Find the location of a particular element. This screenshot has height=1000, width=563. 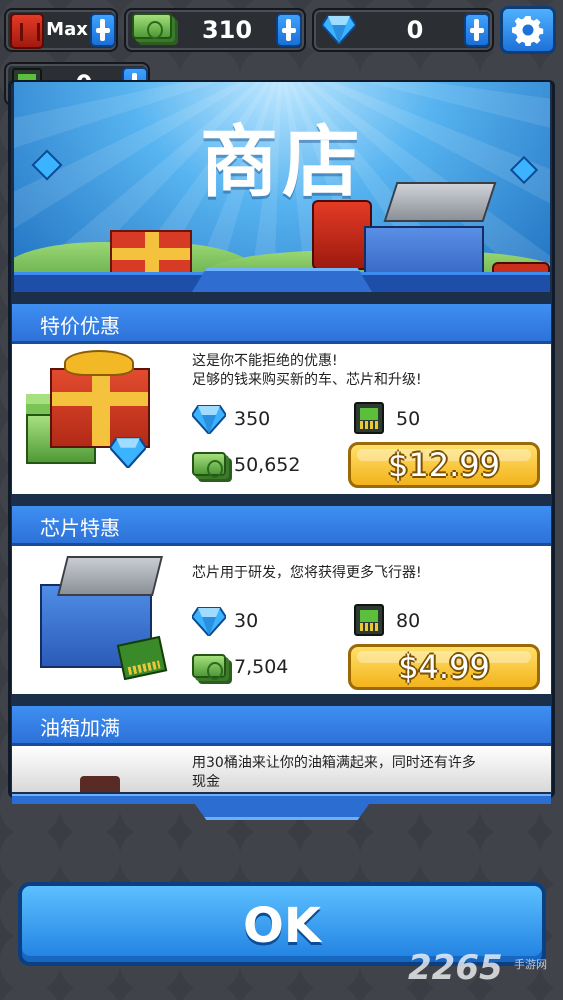

watermark-logo: 2265 is located at coordinates (455, 968).